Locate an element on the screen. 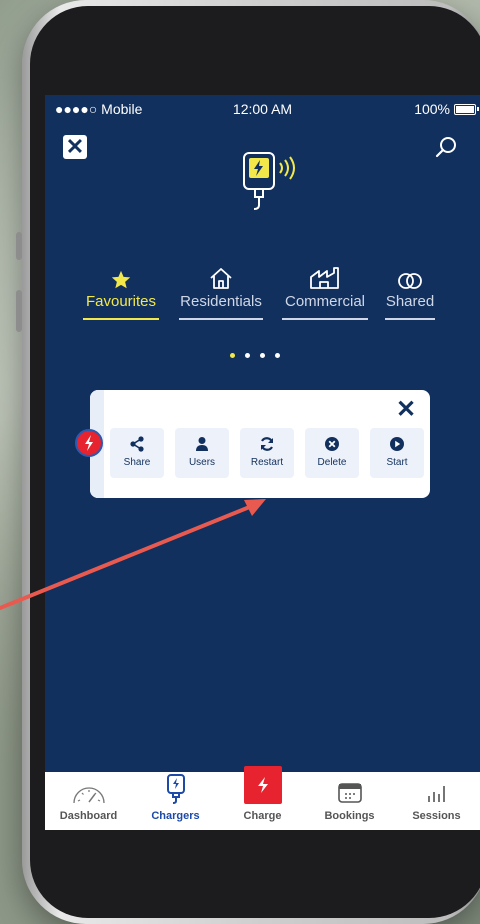  status-bar: ●●●●○ Mobile 12:00 AM 100% is located at coordinates (262, 109).